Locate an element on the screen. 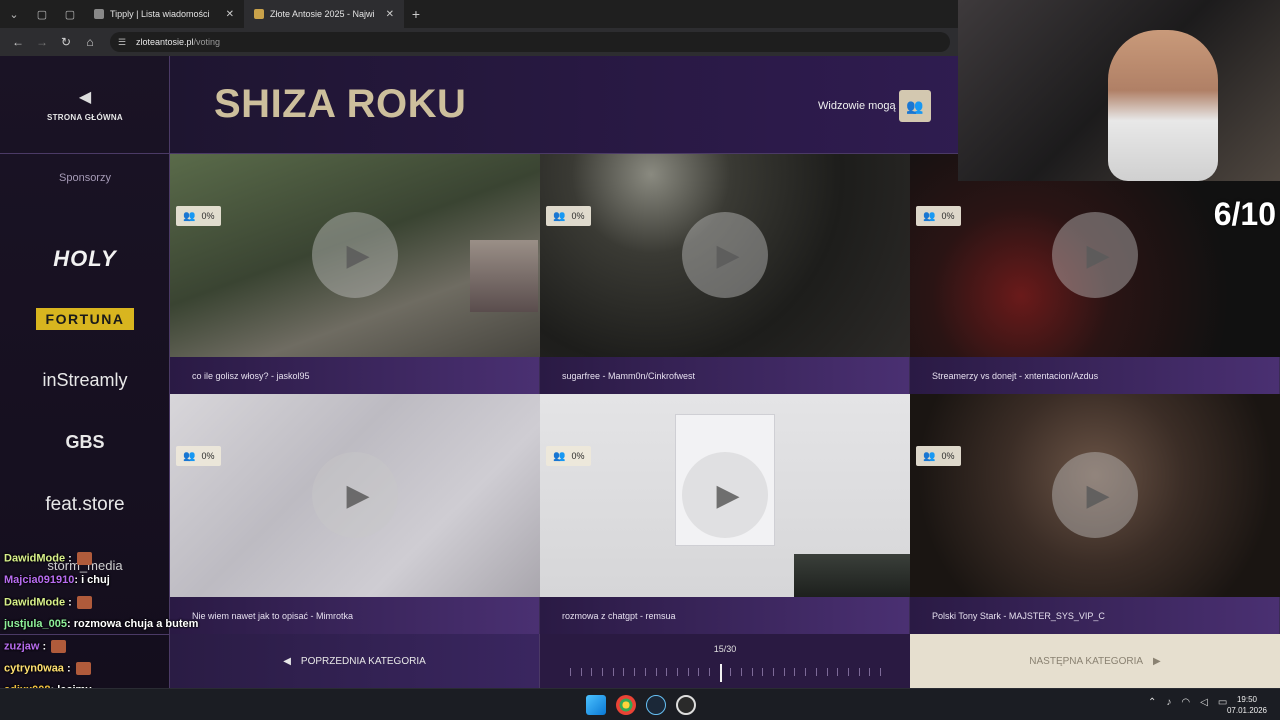  browser-tab-active: Złote Antosie 2025 - Największ ✕ is located at coordinates (324, 14).